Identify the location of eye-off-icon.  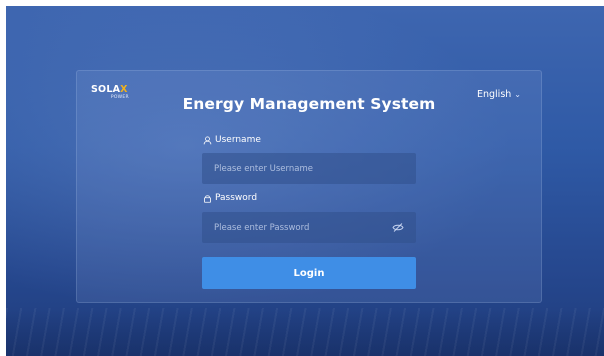
(398, 227).